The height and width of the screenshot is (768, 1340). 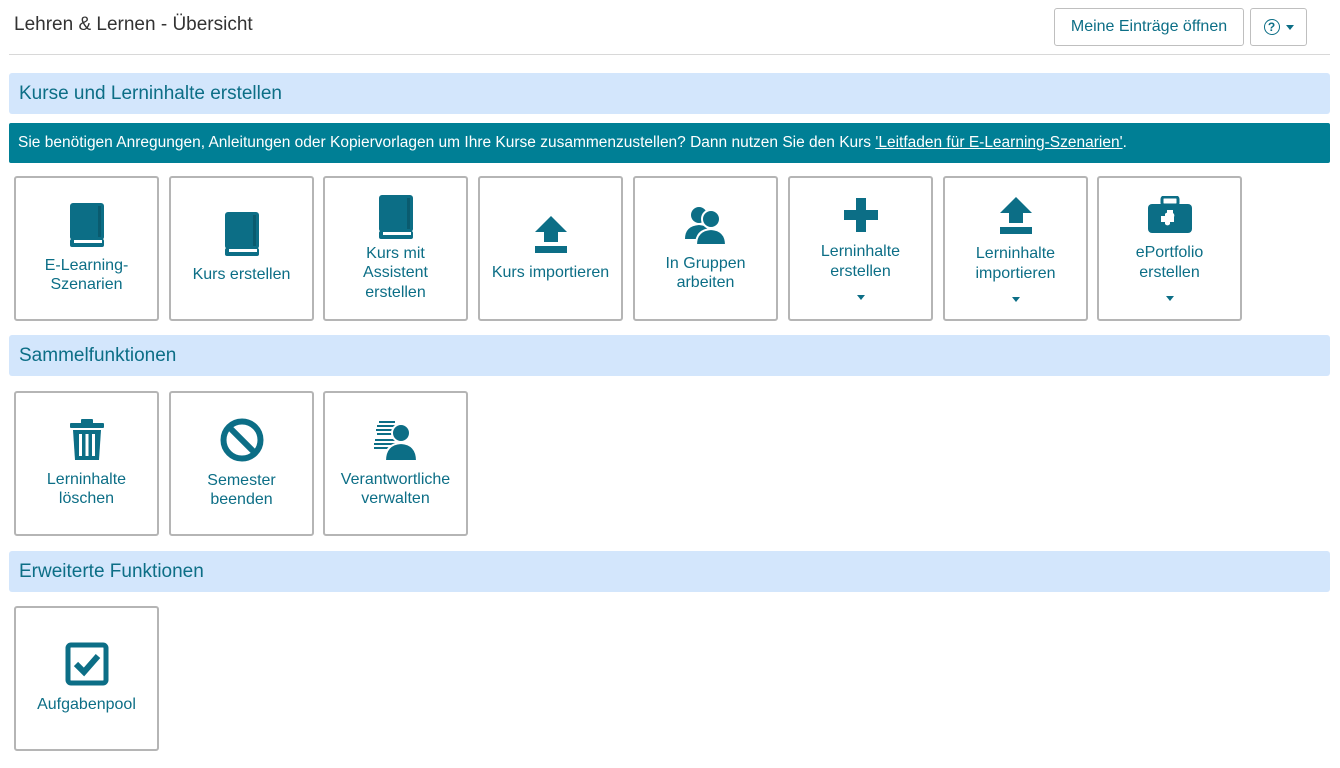 I want to click on tile-e-learning-scenarios: E-Learning-Szenarien, so click(x=86, y=248).